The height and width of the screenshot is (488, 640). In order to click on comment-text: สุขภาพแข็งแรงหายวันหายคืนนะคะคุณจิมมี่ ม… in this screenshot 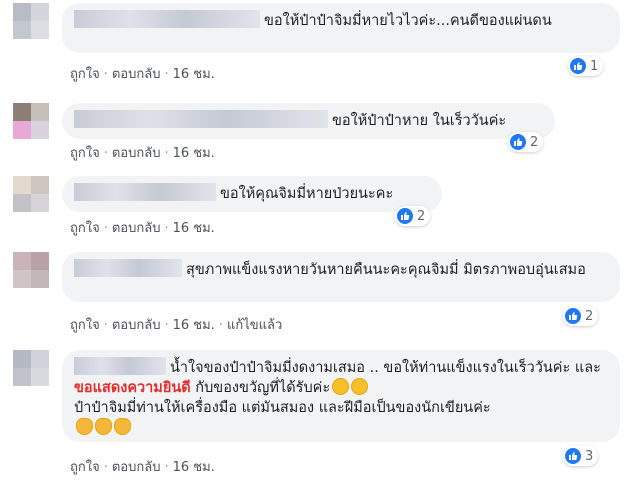, I will do `click(386, 270)`.